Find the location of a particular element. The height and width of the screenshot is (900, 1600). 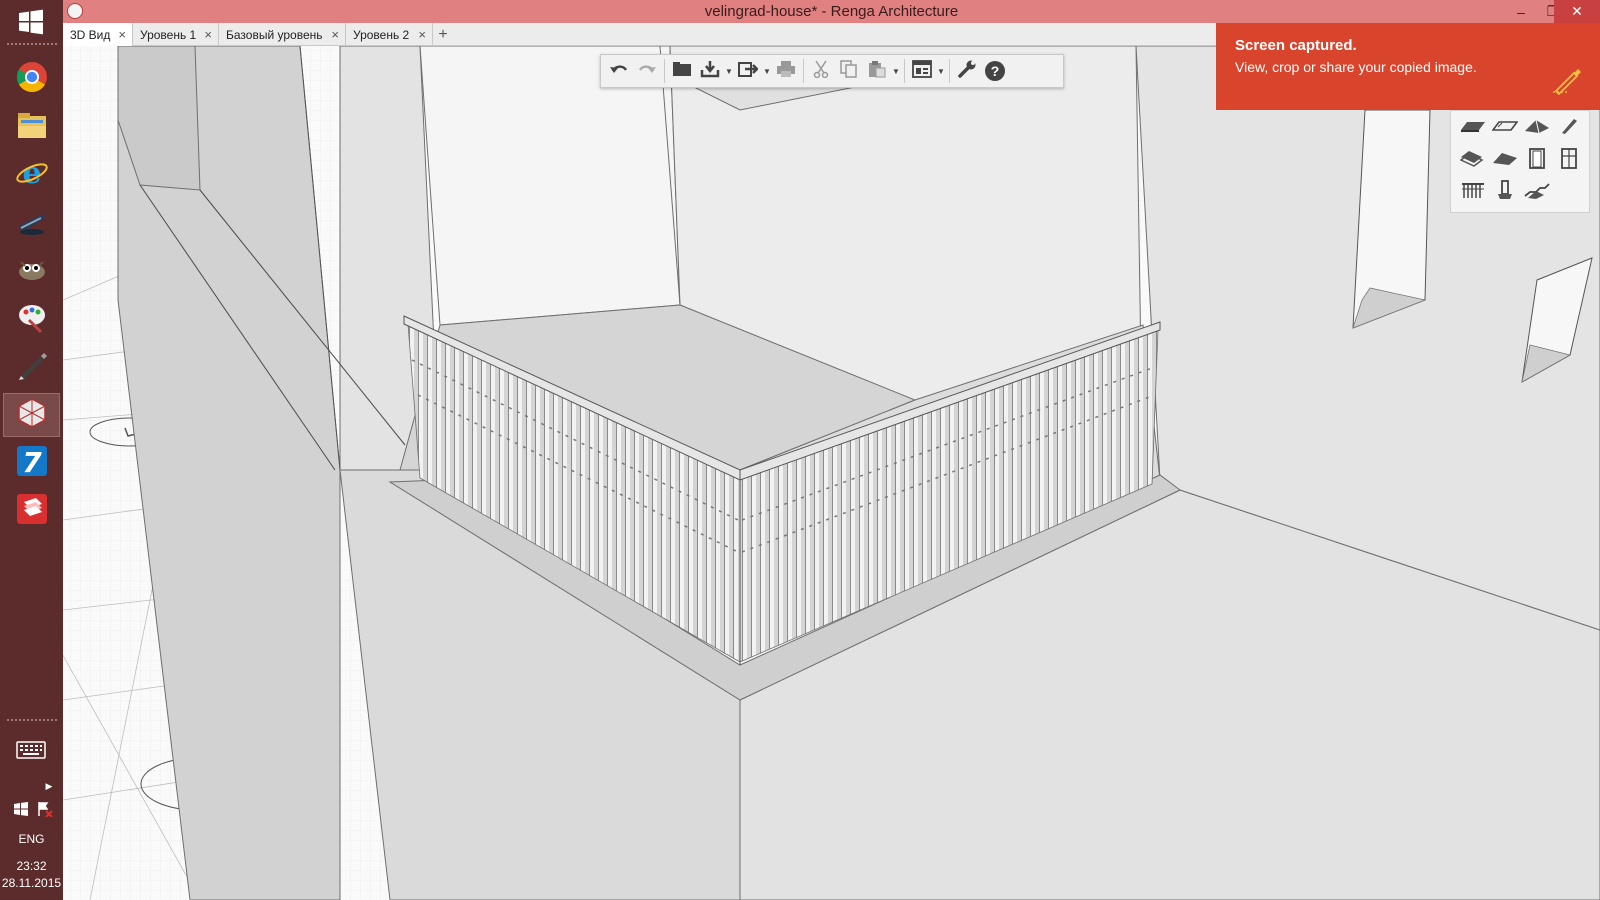

tab-label: Уровень 2 is located at coordinates (381, 34).